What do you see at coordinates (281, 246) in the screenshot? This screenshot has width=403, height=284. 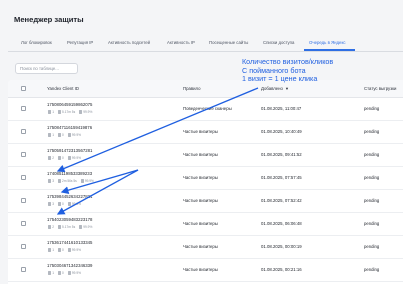 I see `added-date: 01.08.2025, 00:00:19` at bounding box center [281, 246].